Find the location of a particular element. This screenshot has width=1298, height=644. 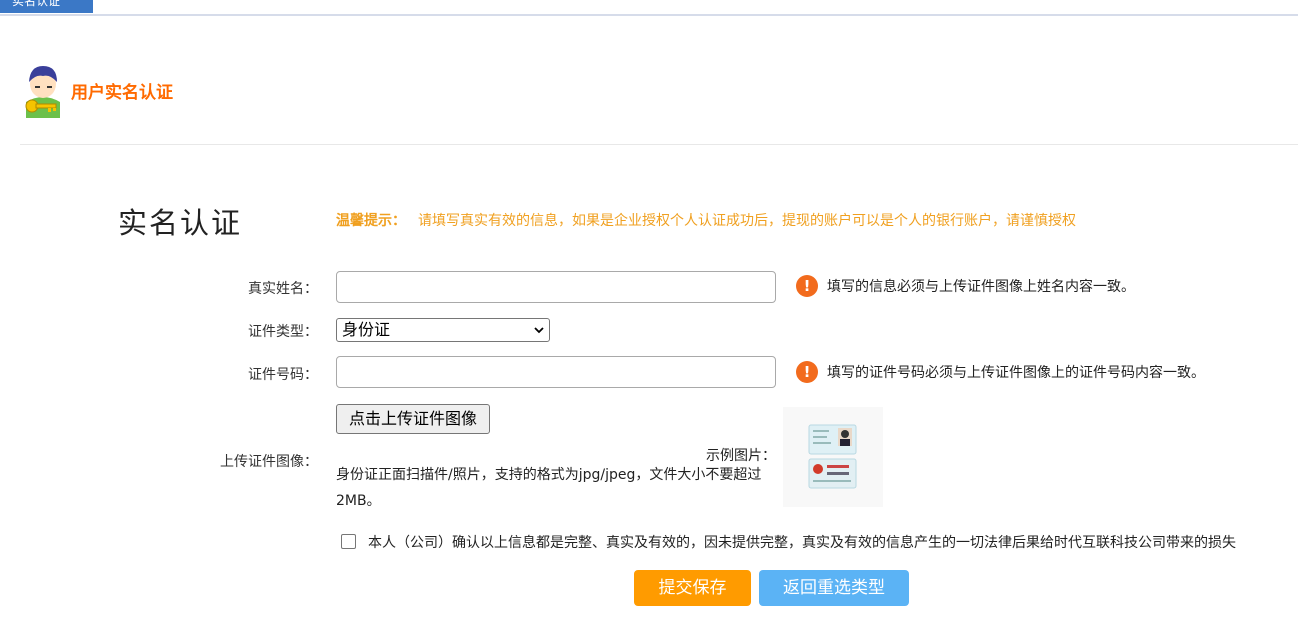

sample-id-card-image is located at coordinates (833, 457).